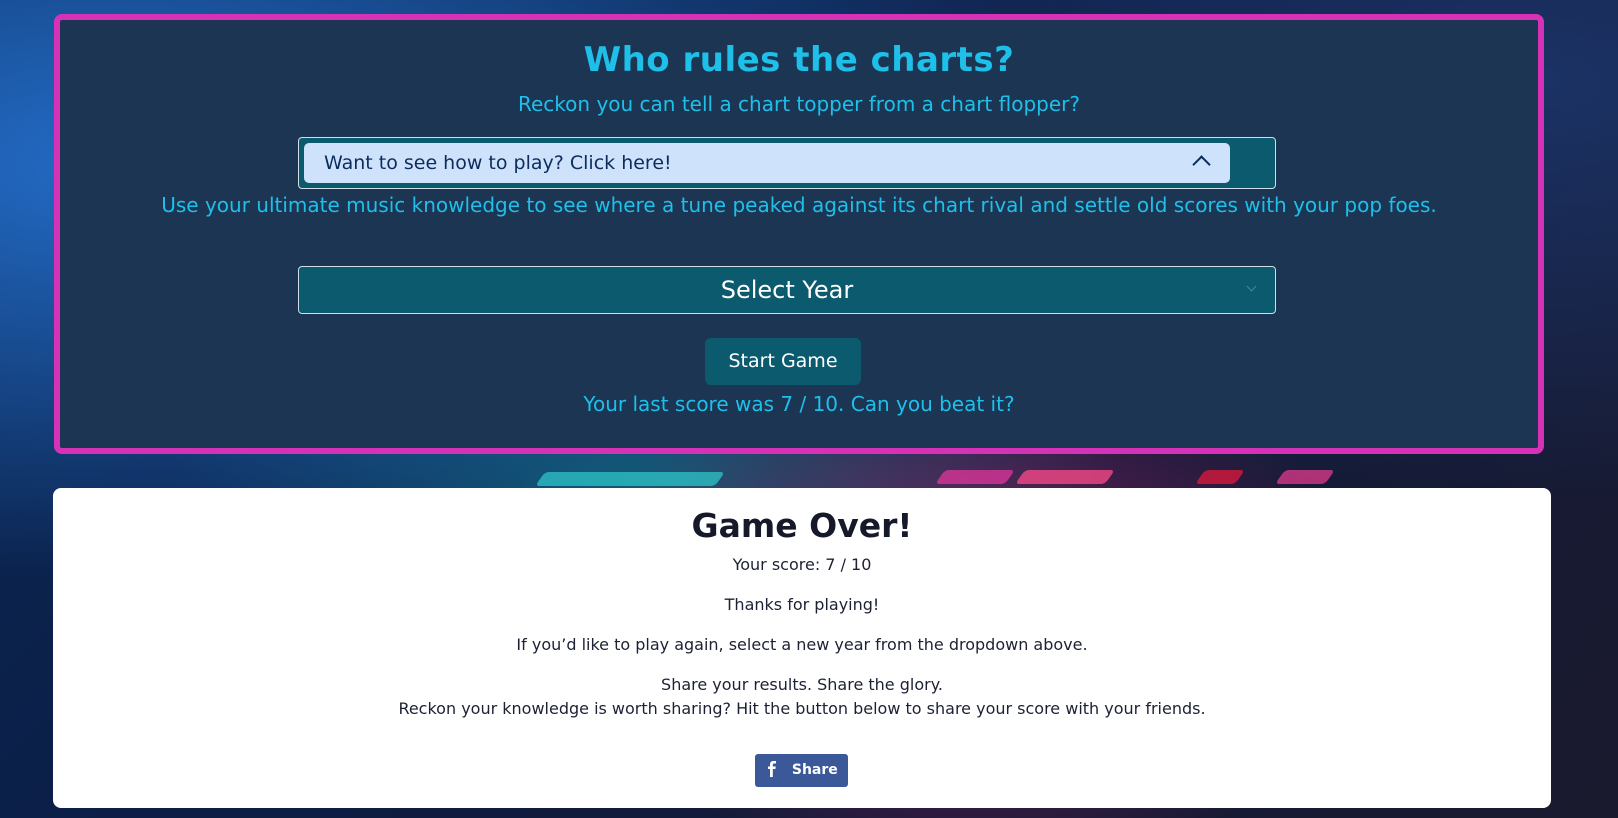  What do you see at coordinates (783, 361) in the screenshot?
I see `start-game-button: Start Game` at bounding box center [783, 361].